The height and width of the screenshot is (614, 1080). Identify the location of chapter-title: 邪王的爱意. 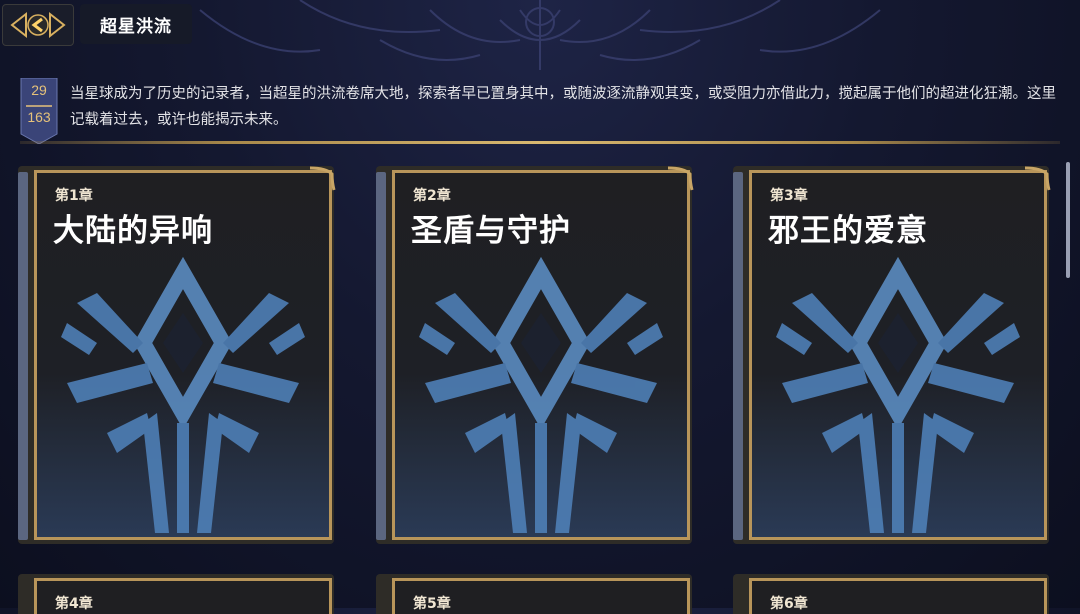
(848, 231).